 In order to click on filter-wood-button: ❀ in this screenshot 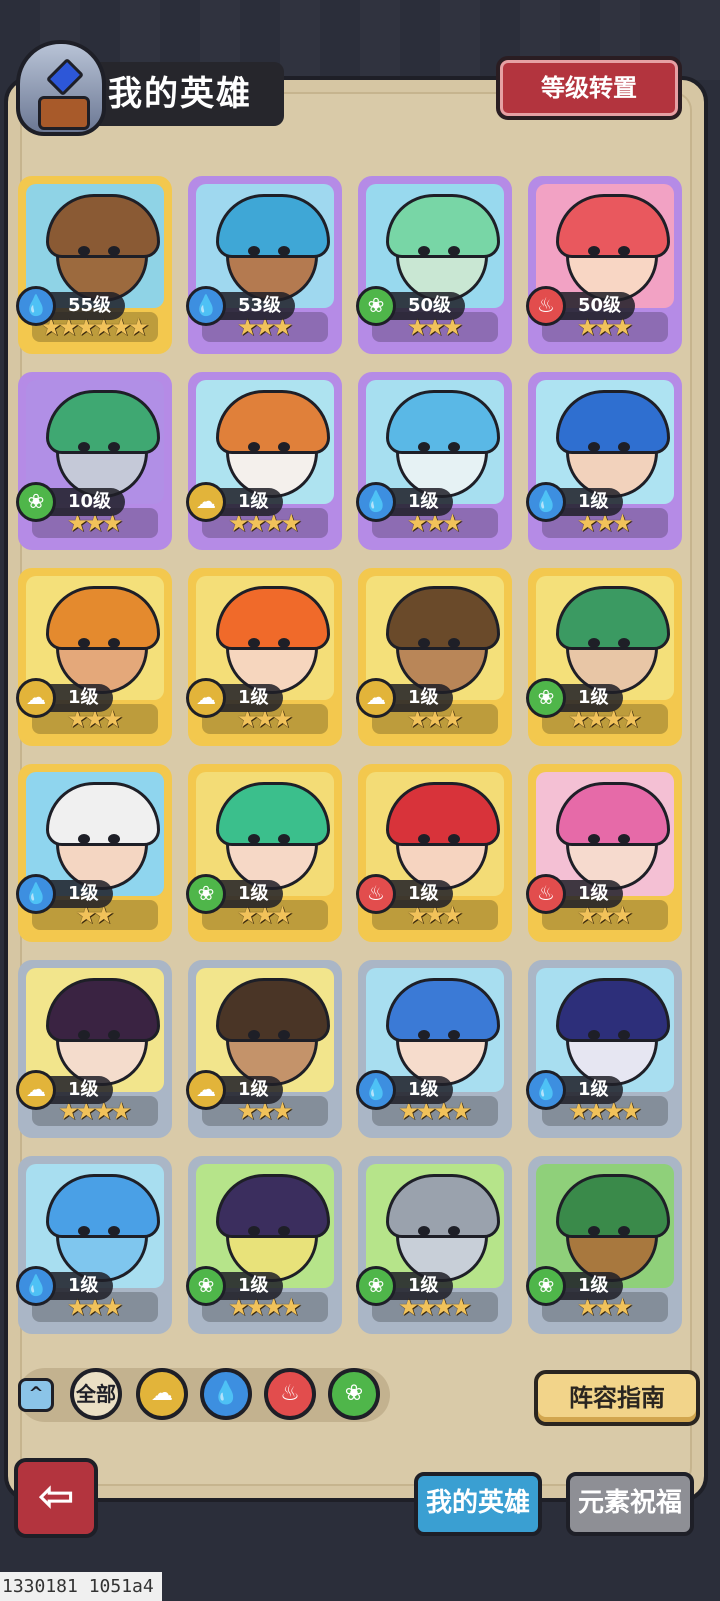, I will do `click(354, 1394)`.